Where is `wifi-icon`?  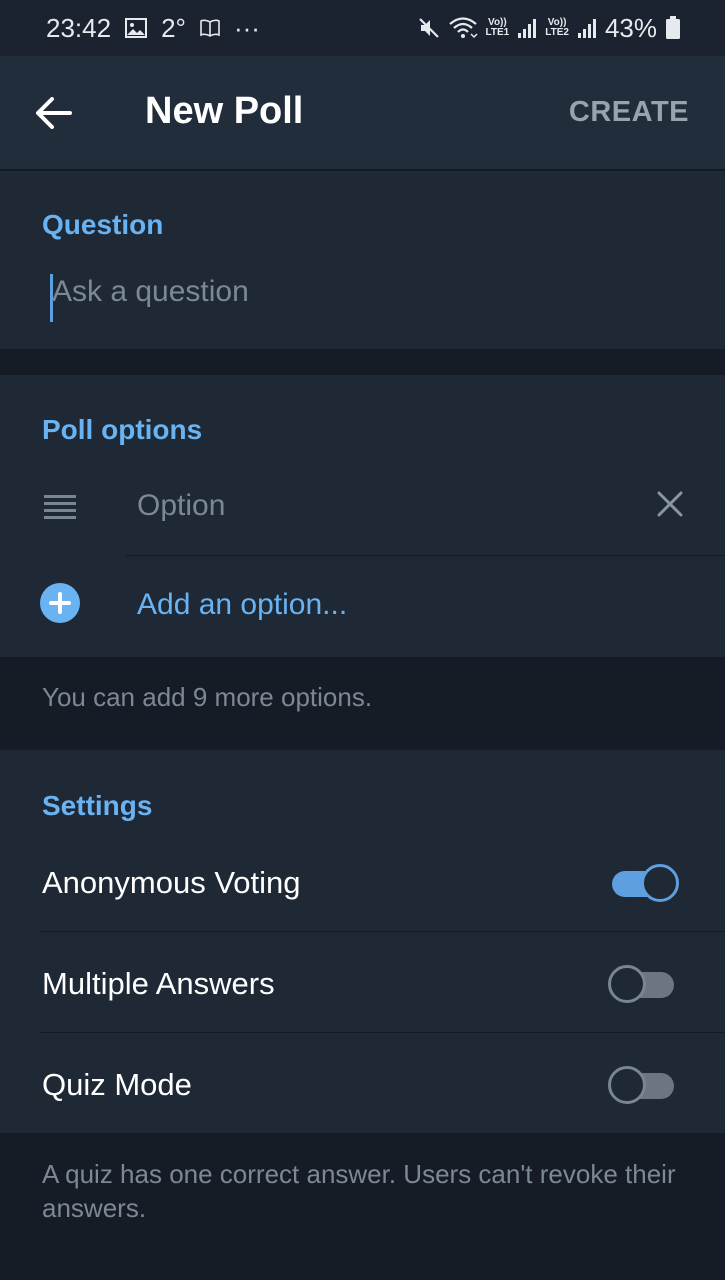 wifi-icon is located at coordinates (463, 28).